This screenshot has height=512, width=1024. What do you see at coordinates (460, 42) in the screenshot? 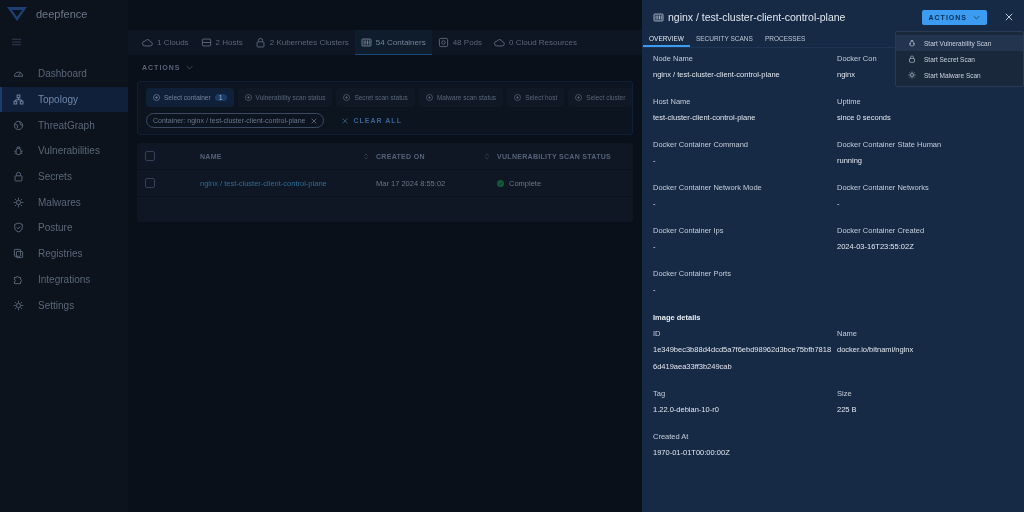
I see `resource-tab: 48 Pods` at bounding box center [460, 42].